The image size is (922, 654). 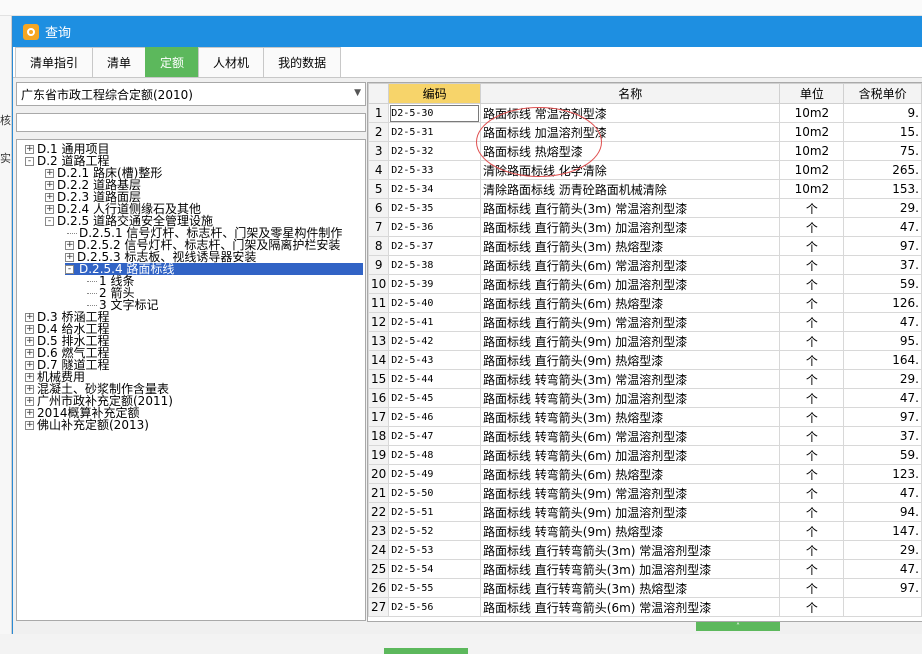 I want to click on row-index: 14, so click(x=379, y=360).